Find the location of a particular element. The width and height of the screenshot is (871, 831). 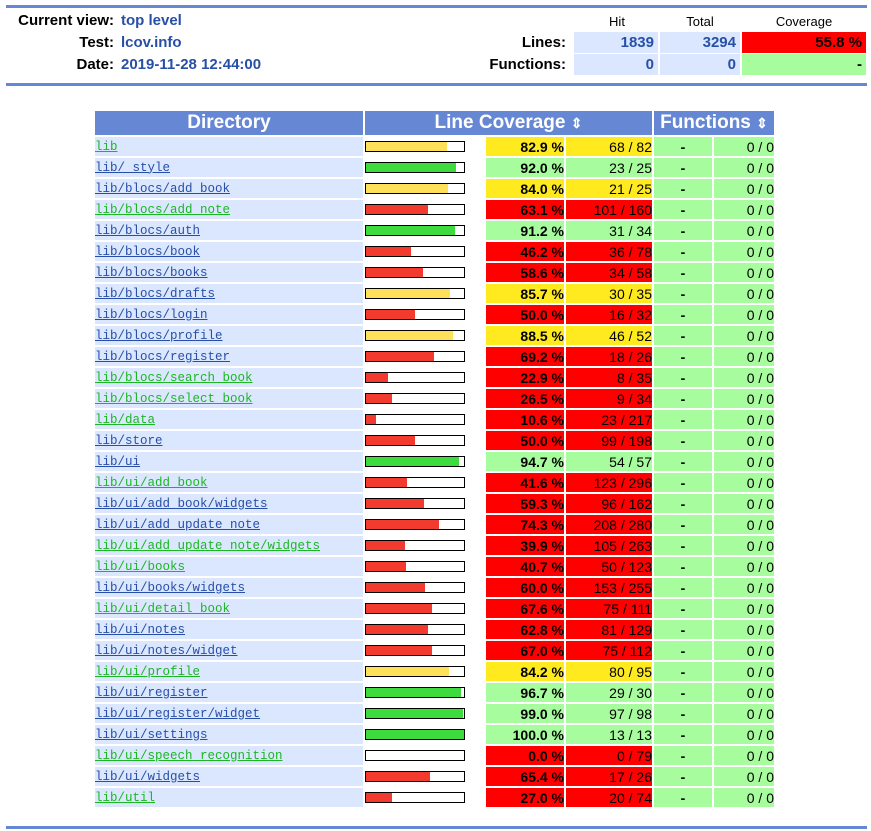

functions-total: 0 is located at coordinates (700, 64).